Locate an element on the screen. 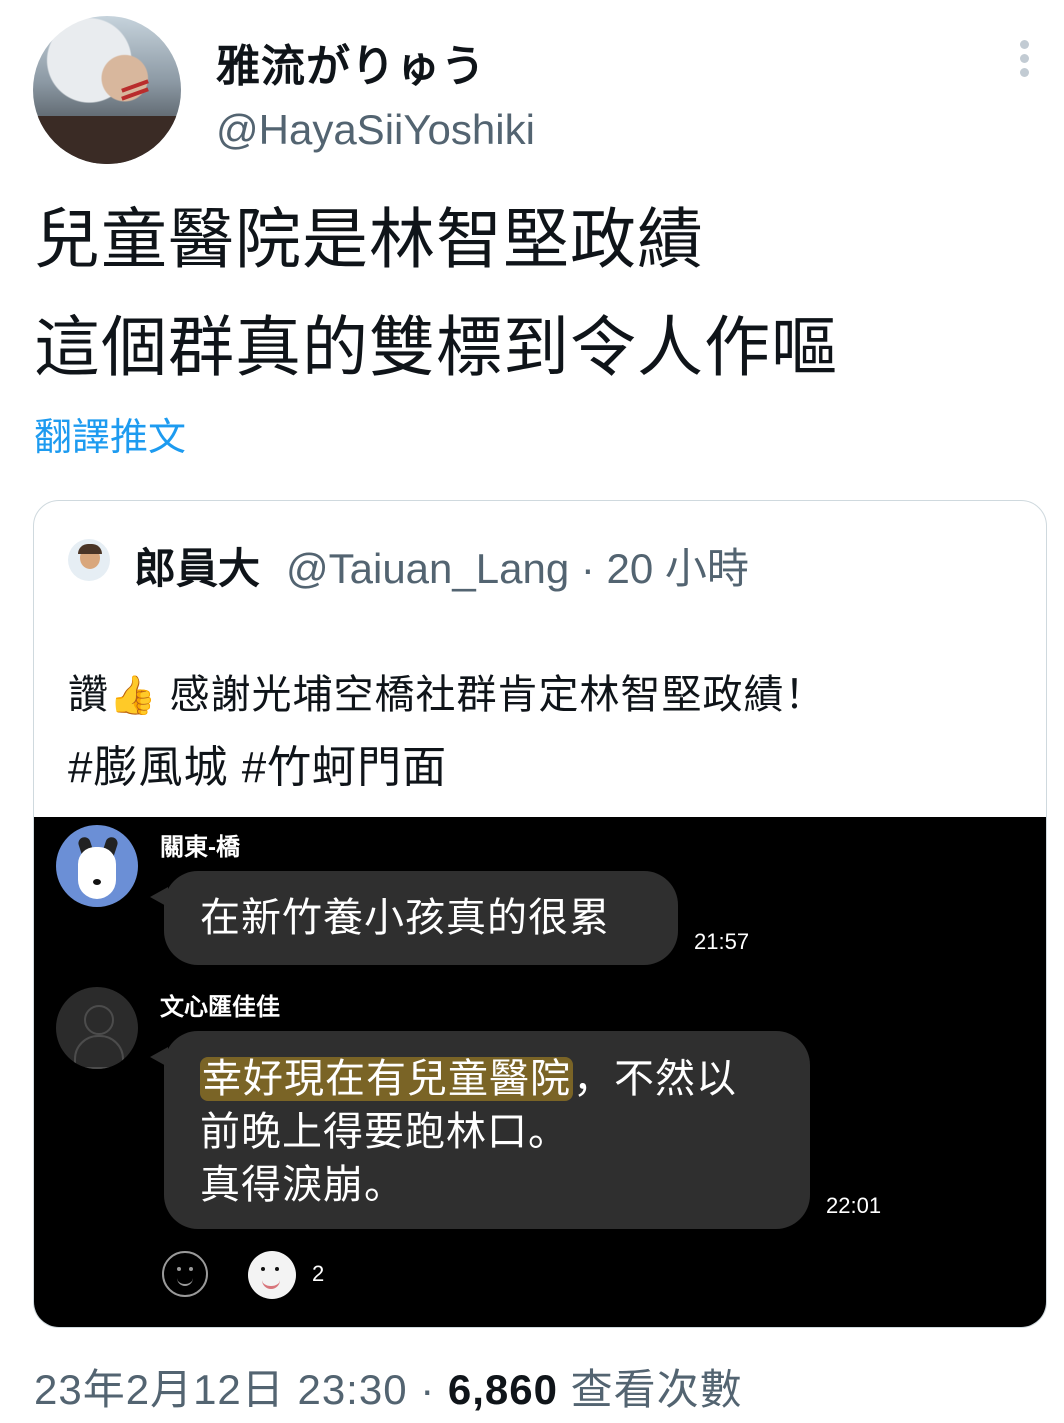 The image size is (1064, 1423). chat-bubble-2-line-1: 幸好現在有兒童醫院，不然以 is located at coordinates (505, 1079).